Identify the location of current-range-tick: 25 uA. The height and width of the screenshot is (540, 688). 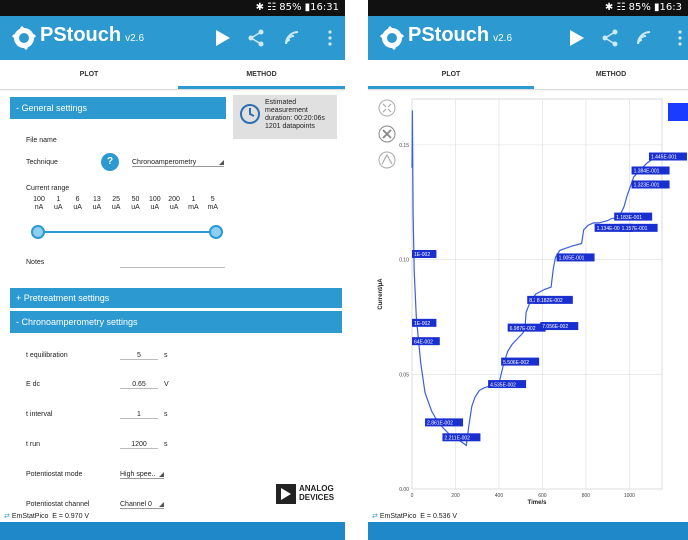
(116, 204).